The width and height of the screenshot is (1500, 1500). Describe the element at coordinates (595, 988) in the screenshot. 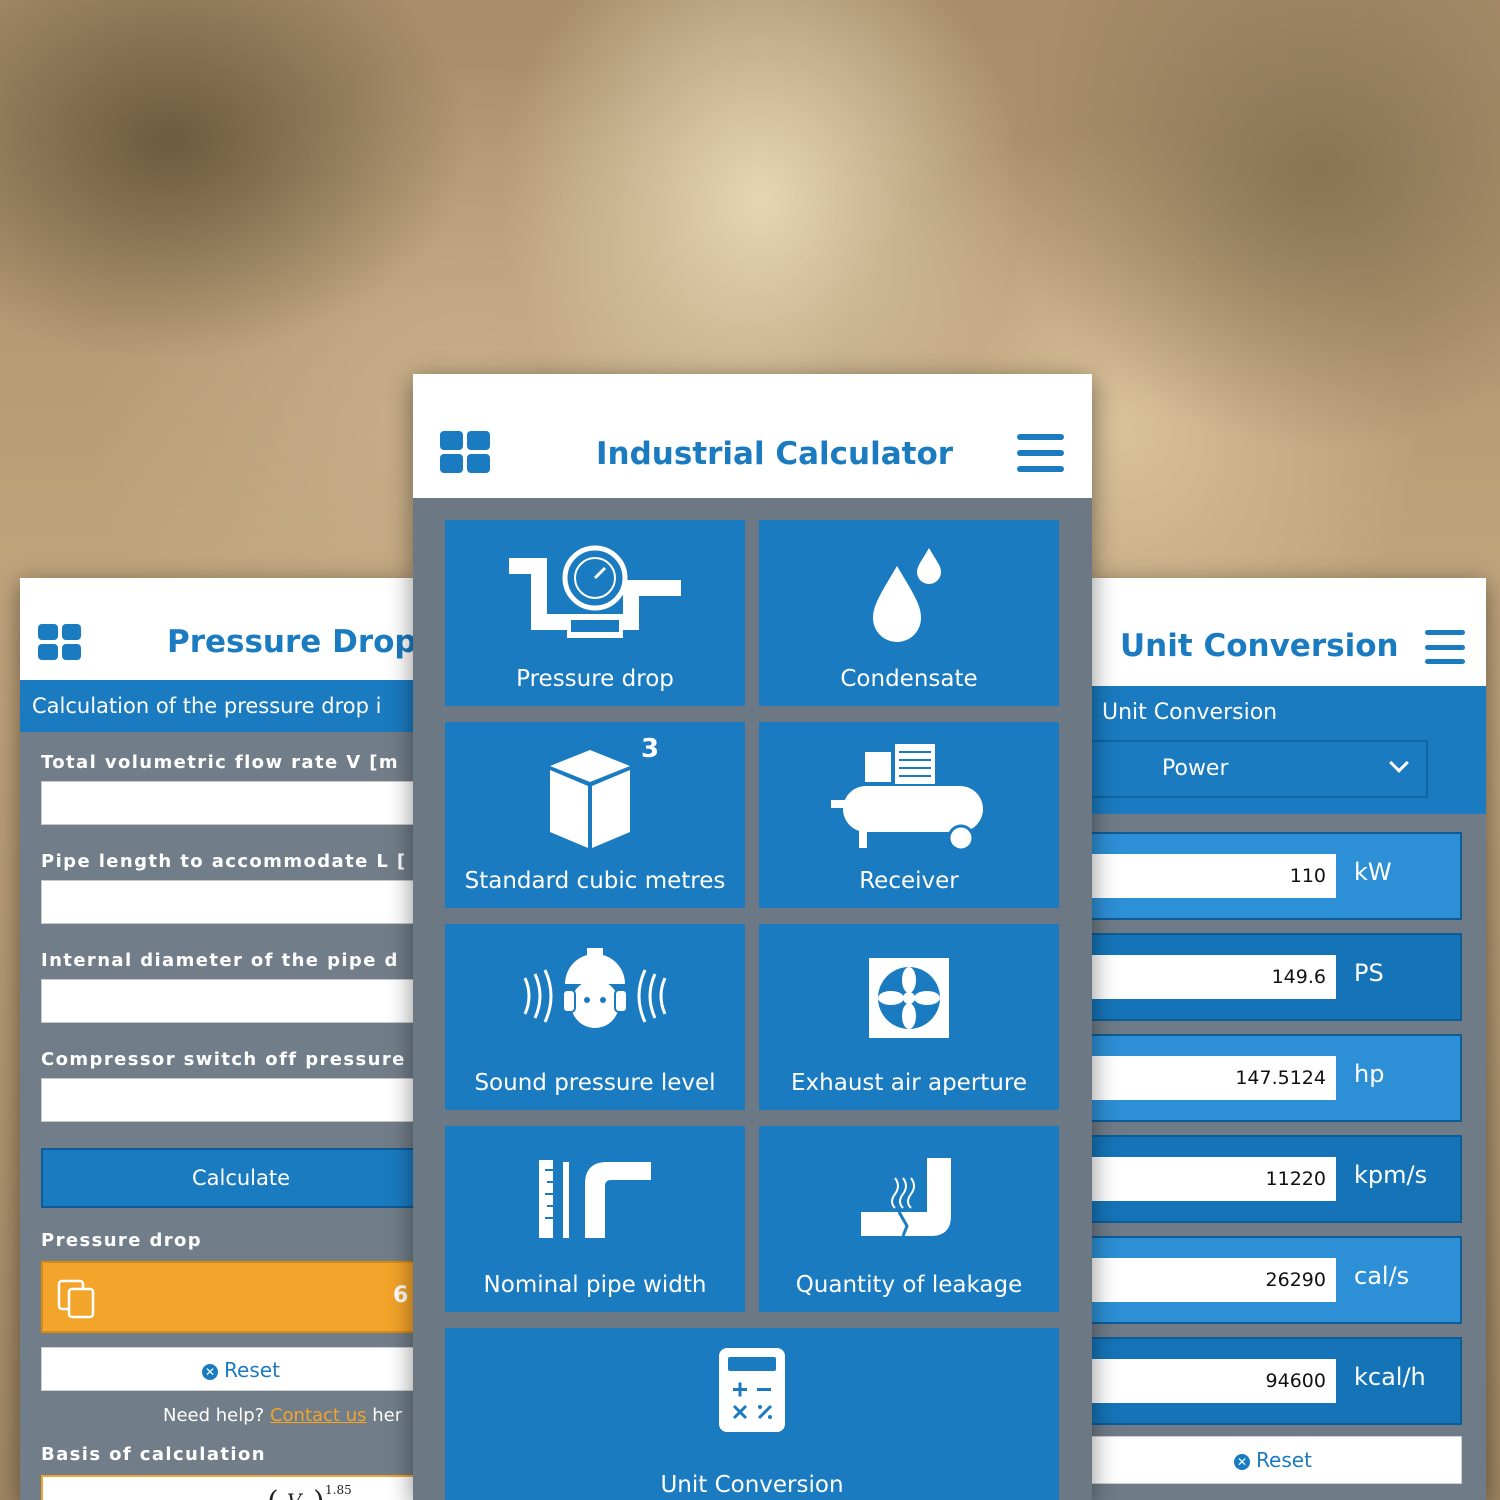

I see `worker-ear-protection-icon` at that location.